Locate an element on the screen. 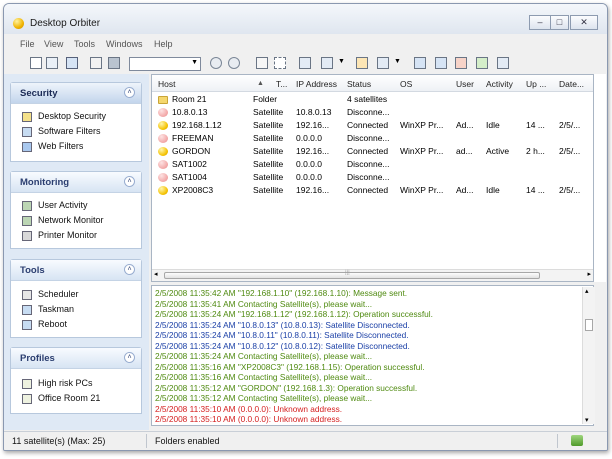 The image size is (612, 459). column-activity: Activity is located at coordinates (499, 84).